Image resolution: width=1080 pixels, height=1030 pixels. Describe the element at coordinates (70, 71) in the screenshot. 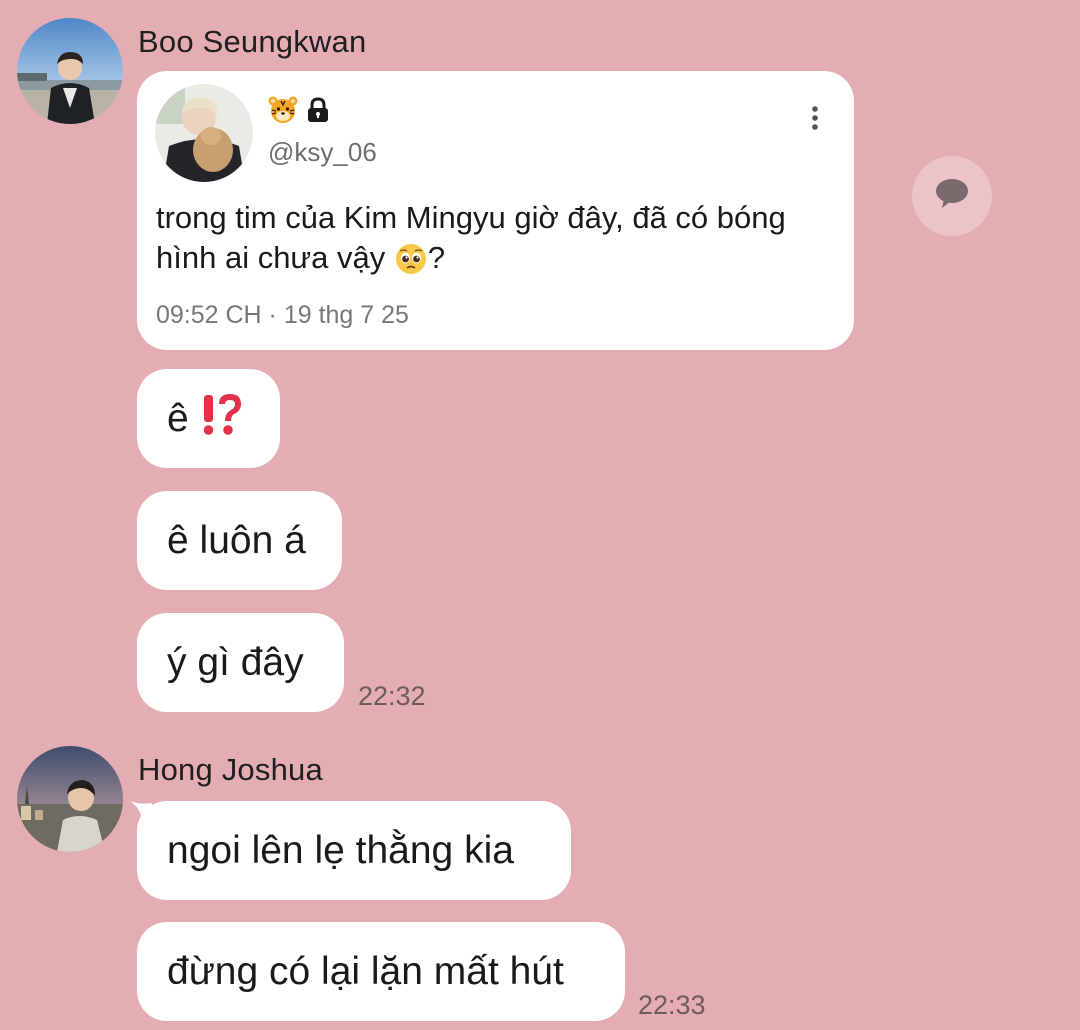

I see `avatar-boo-seungkwan` at that location.